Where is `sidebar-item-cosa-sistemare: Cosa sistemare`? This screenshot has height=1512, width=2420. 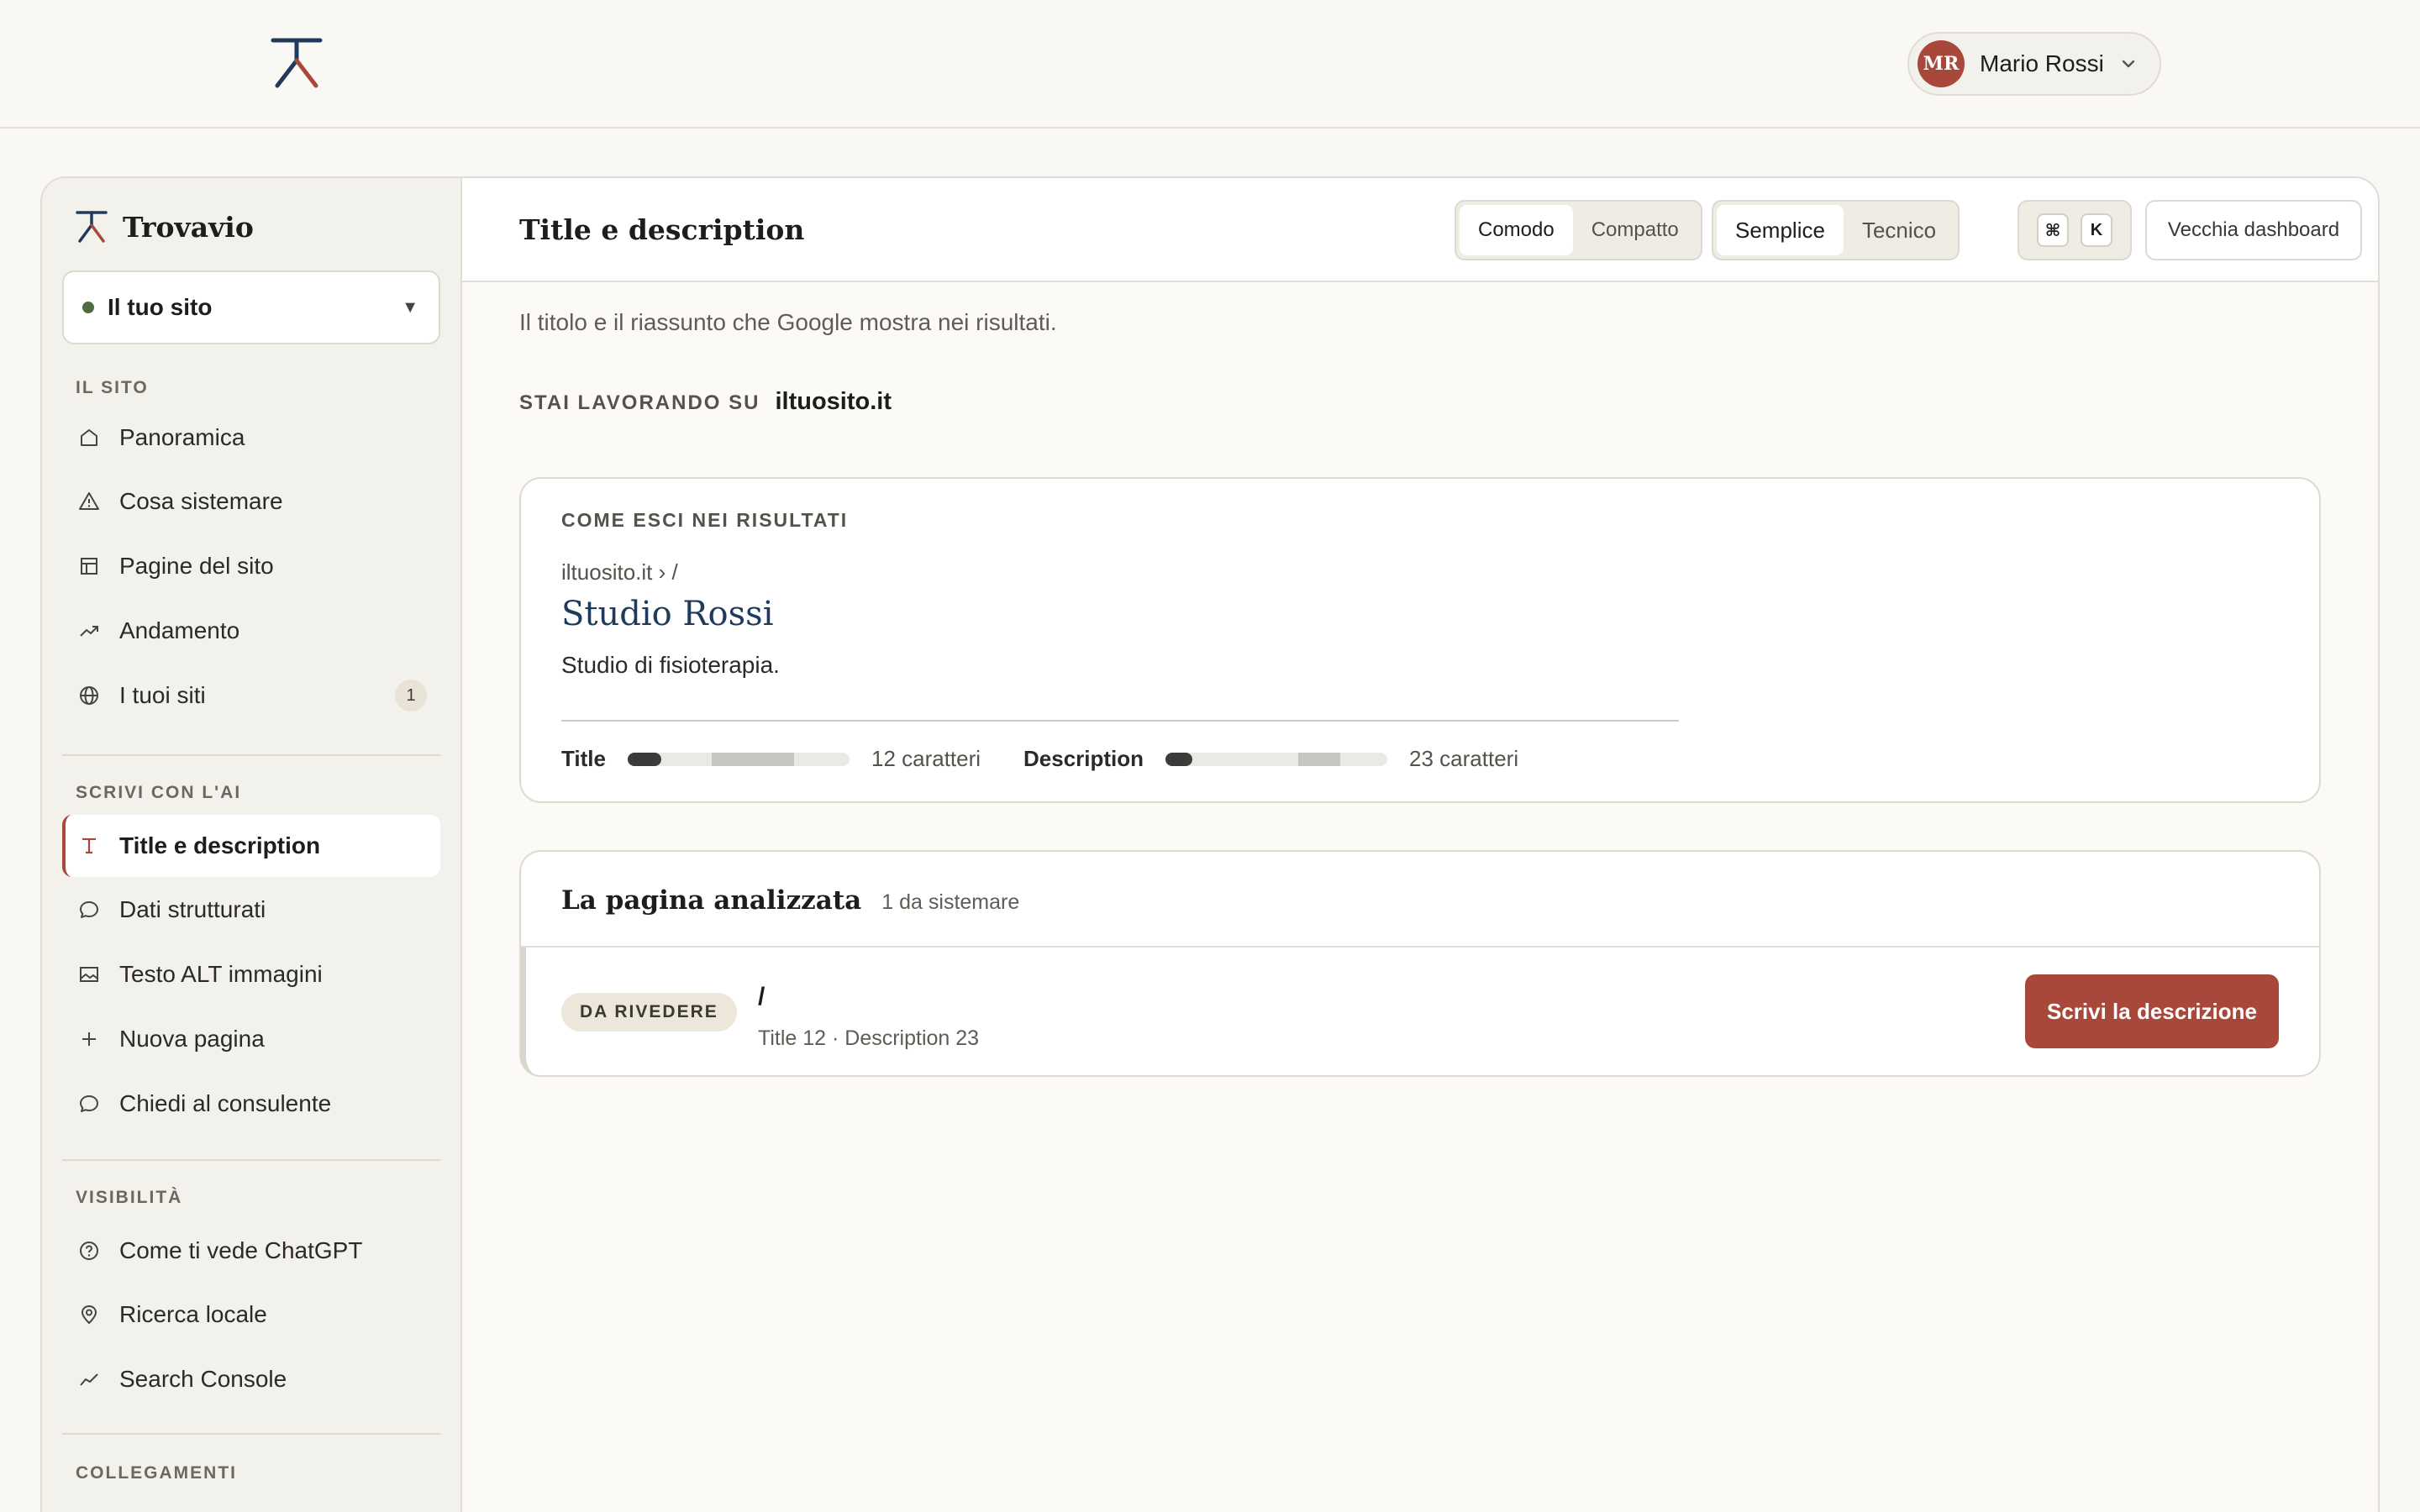
sidebar-item-cosa-sistemare: Cosa sistemare is located at coordinates (251, 501).